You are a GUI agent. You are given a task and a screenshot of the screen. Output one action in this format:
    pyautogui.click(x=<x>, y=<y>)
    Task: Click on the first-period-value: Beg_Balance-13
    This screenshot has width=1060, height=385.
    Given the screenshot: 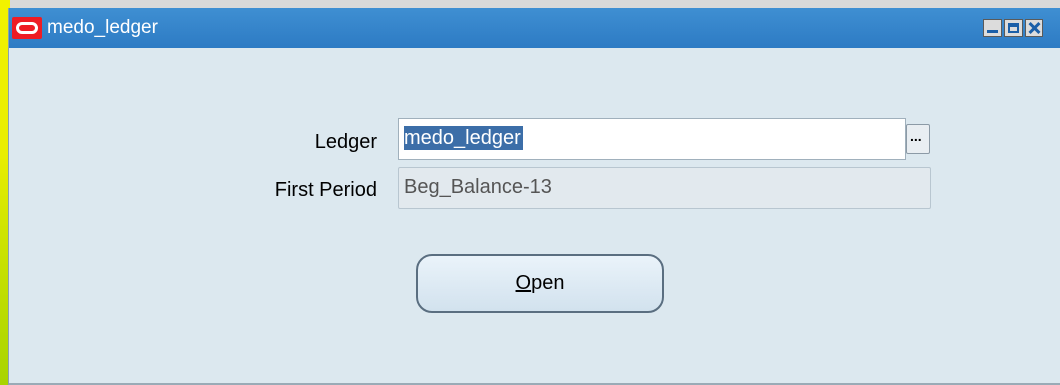 What is the action you would take?
    pyautogui.click(x=478, y=187)
    